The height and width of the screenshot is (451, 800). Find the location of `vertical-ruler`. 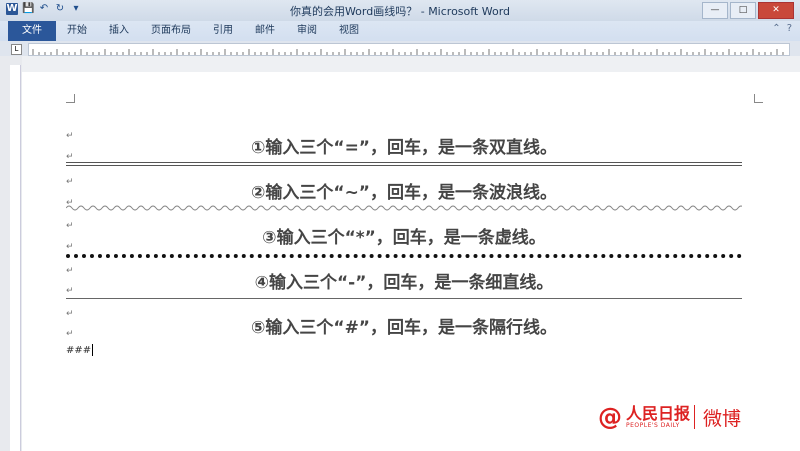

vertical-ruler is located at coordinates (15, 258).